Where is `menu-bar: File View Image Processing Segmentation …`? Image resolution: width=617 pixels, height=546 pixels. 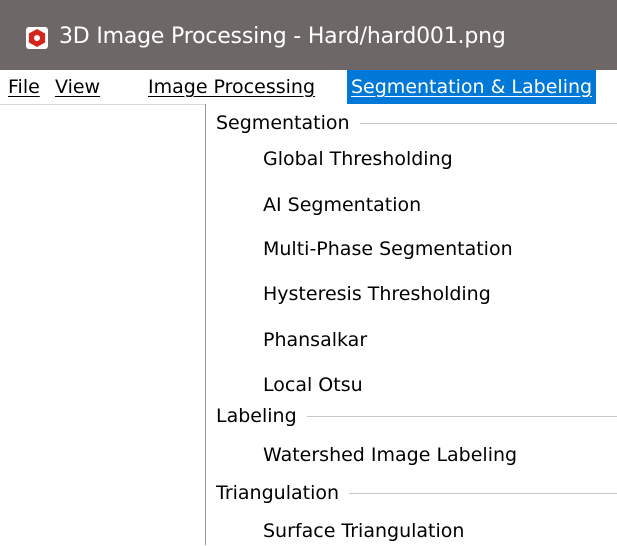
menu-bar: File View Image Processing Segmentation … is located at coordinates (308, 87).